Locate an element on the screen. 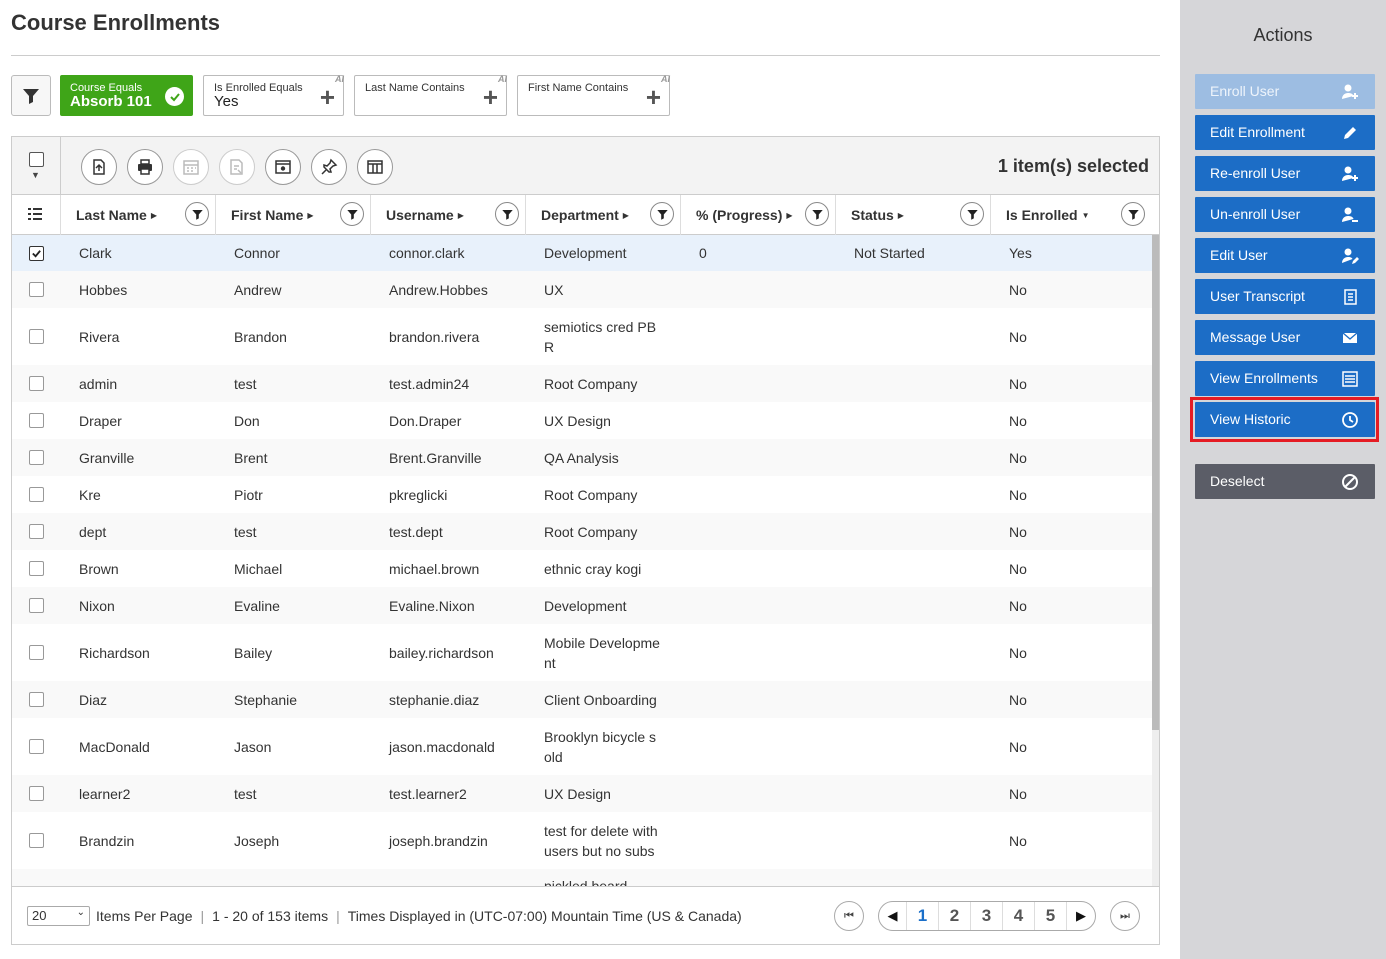 This screenshot has width=1386, height=959. page-button-1: 1 is located at coordinates (923, 916).